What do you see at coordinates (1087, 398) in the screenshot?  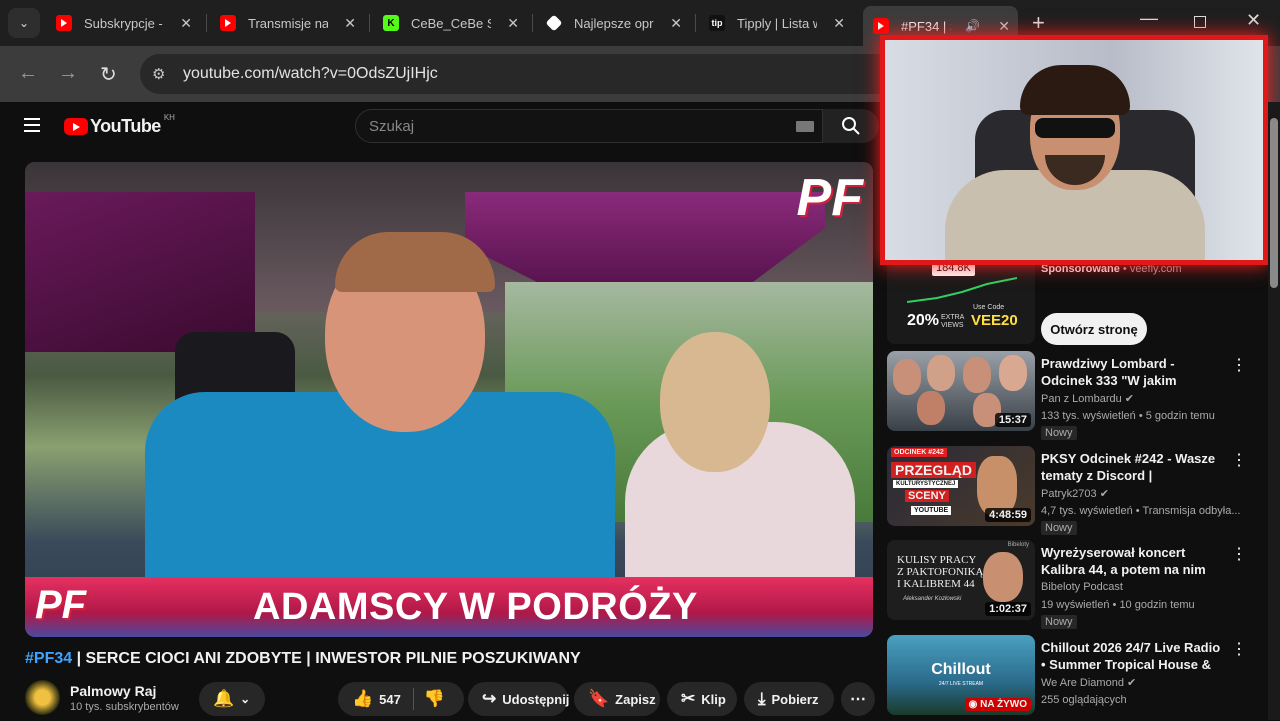 I see `rec-channel: Pan z Lombardu ✔` at bounding box center [1087, 398].